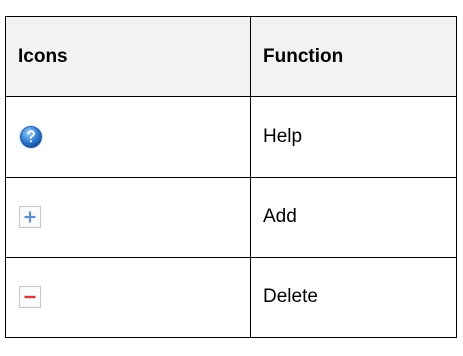 The image size is (463, 356). What do you see at coordinates (353, 137) in the screenshot?
I see `function-cell: Help` at bounding box center [353, 137].